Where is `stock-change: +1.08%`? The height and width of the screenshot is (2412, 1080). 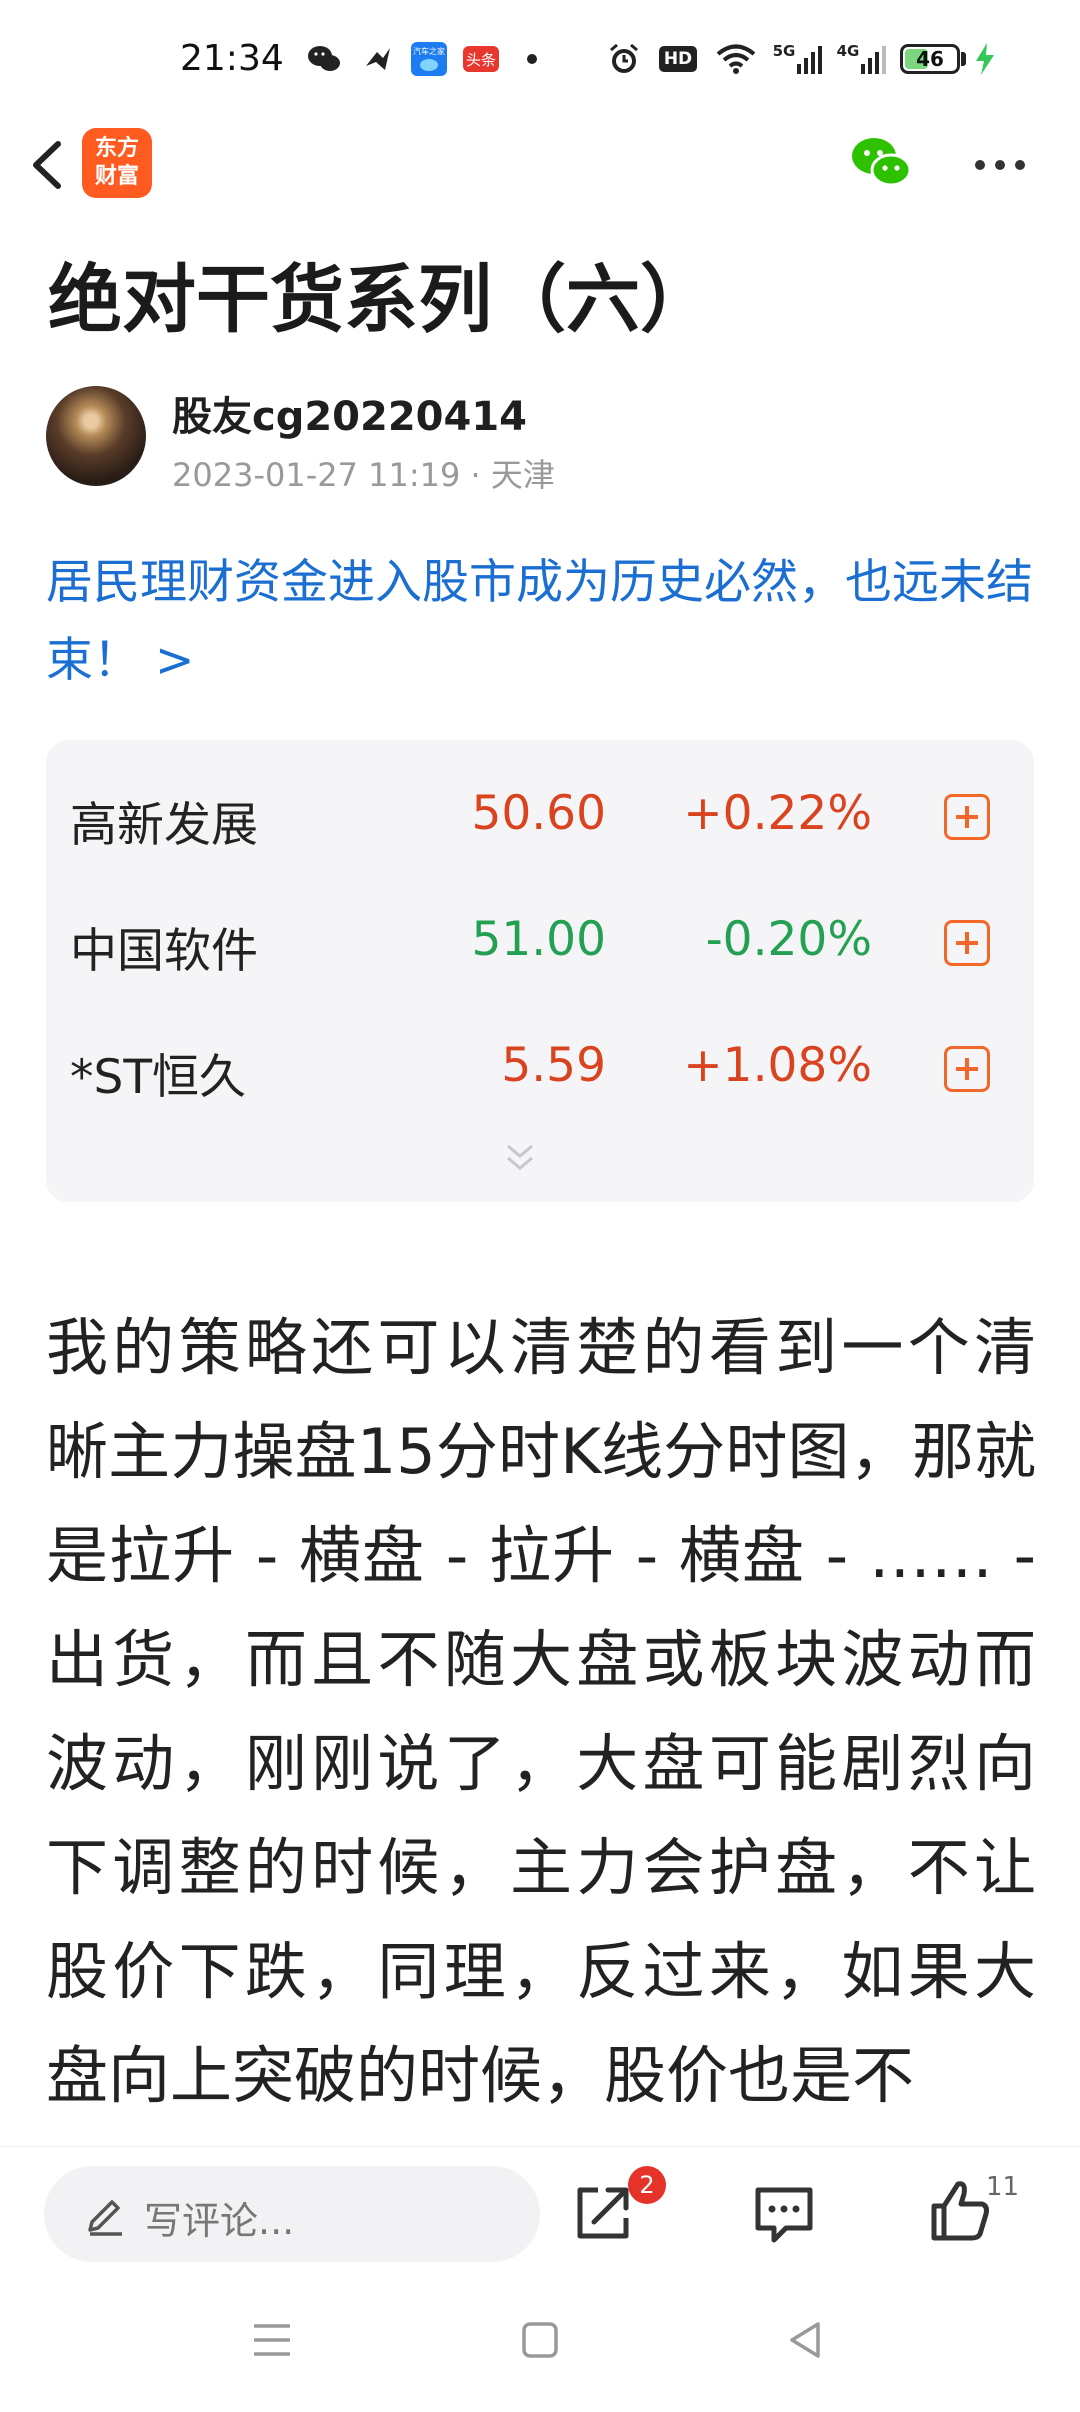
stock-change: +1.08% is located at coordinates (777, 1065).